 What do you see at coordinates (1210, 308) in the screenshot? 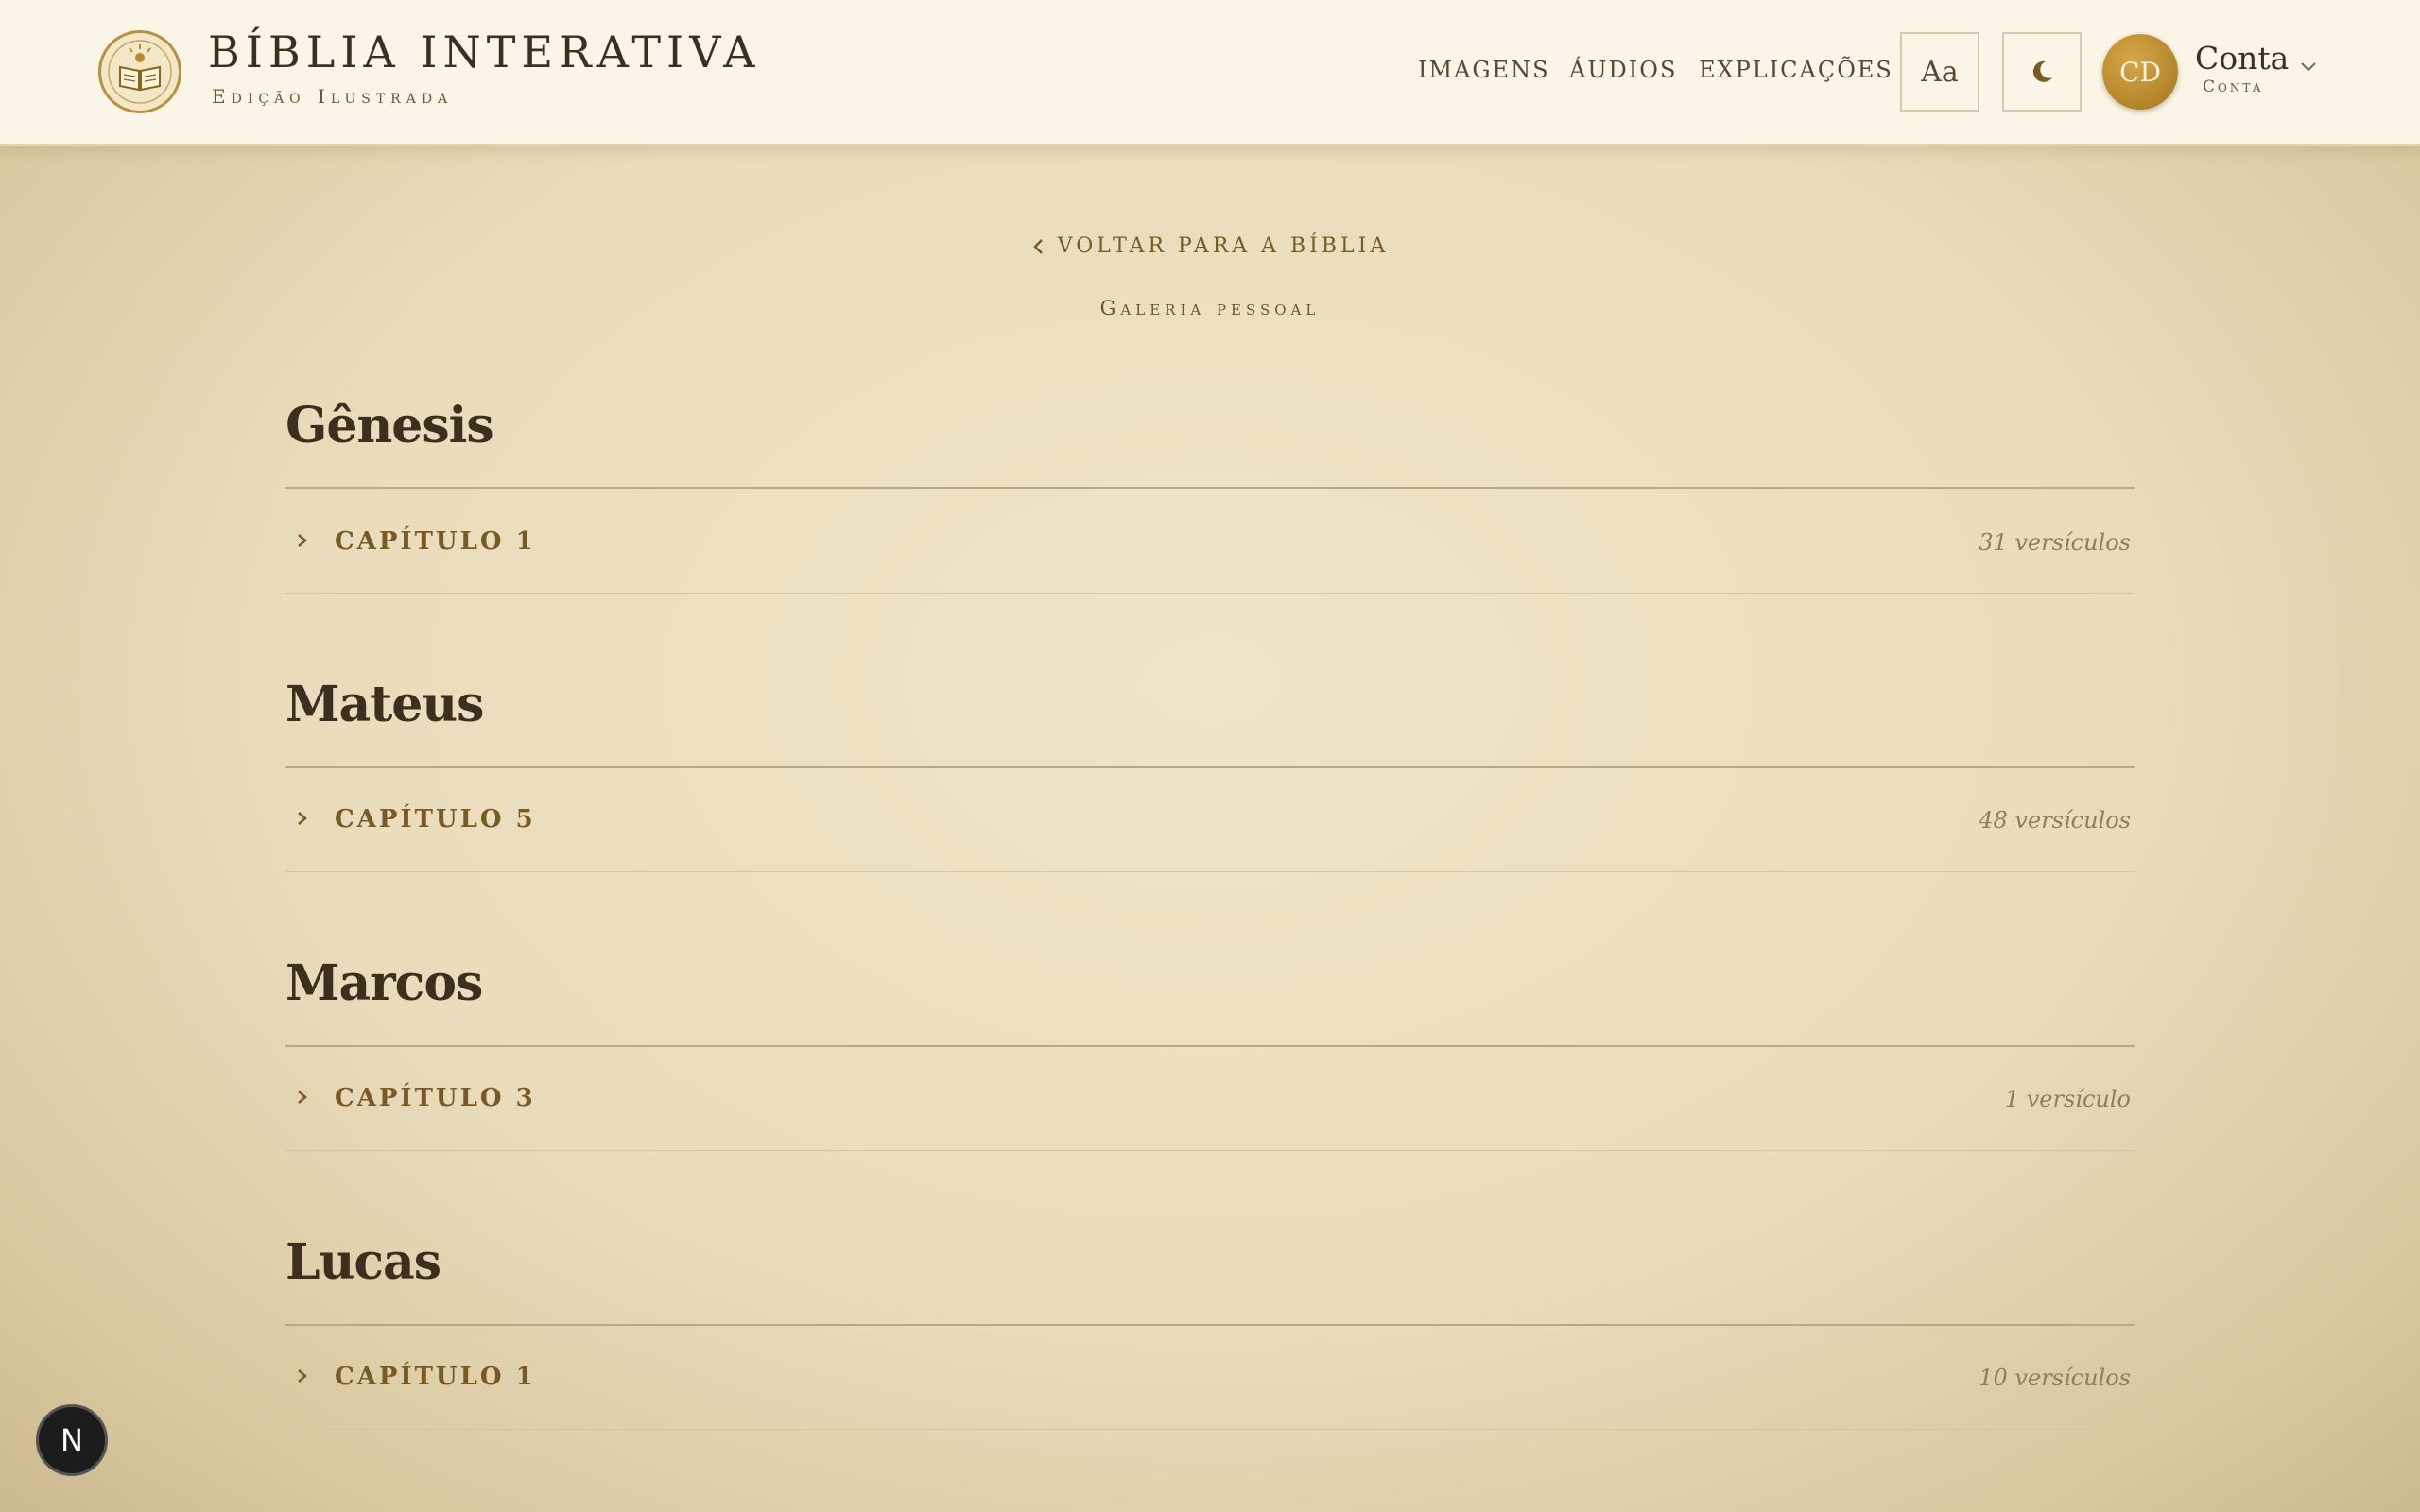
I see `gallery-subtitle: Galeria pessoal` at bounding box center [1210, 308].